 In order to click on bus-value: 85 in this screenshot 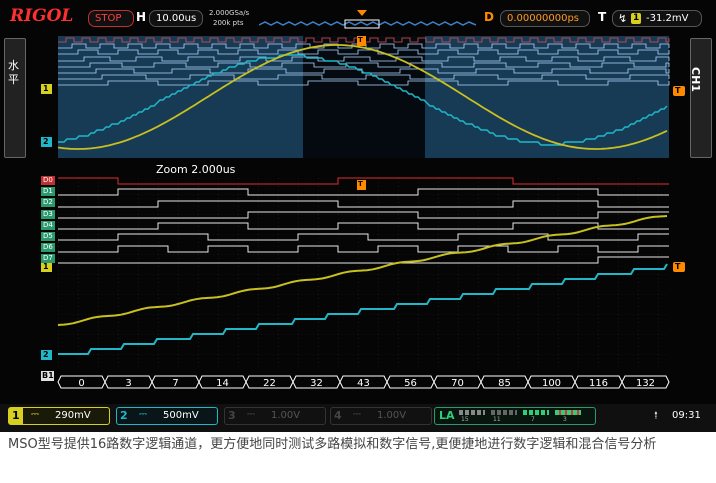, I will do `click(504, 383)`.